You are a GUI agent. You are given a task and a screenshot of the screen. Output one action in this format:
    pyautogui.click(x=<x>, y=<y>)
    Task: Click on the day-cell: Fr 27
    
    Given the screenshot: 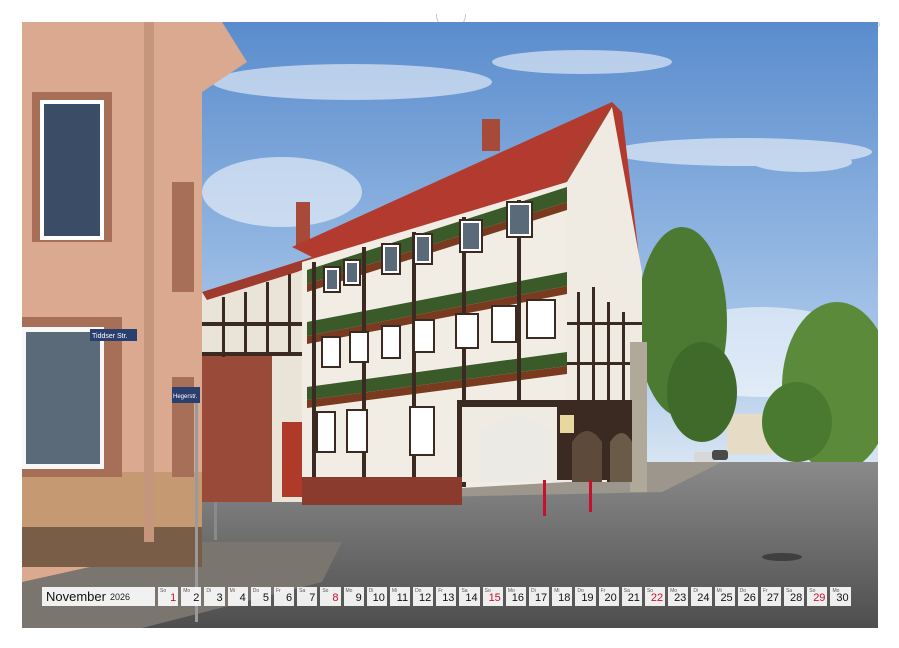 What is the action you would take?
    pyautogui.click(x=771, y=596)
    